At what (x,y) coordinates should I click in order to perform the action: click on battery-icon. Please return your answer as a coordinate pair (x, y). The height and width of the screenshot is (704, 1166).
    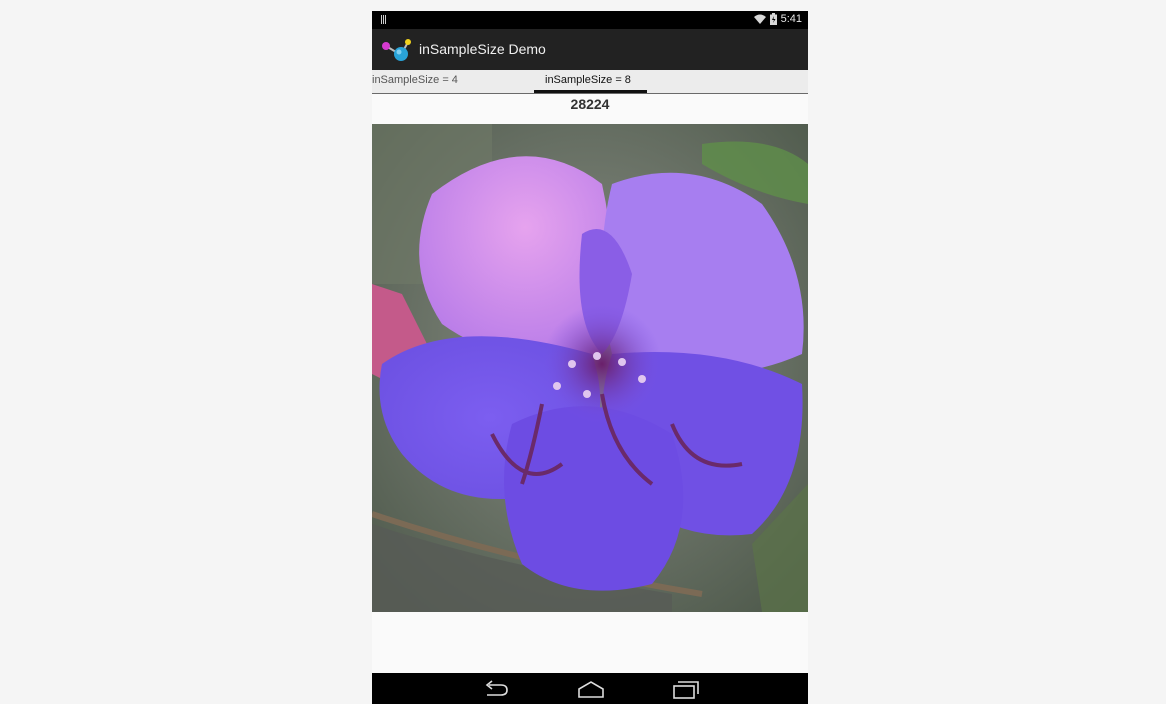
    Looking at the image, I should click on (773, 19).